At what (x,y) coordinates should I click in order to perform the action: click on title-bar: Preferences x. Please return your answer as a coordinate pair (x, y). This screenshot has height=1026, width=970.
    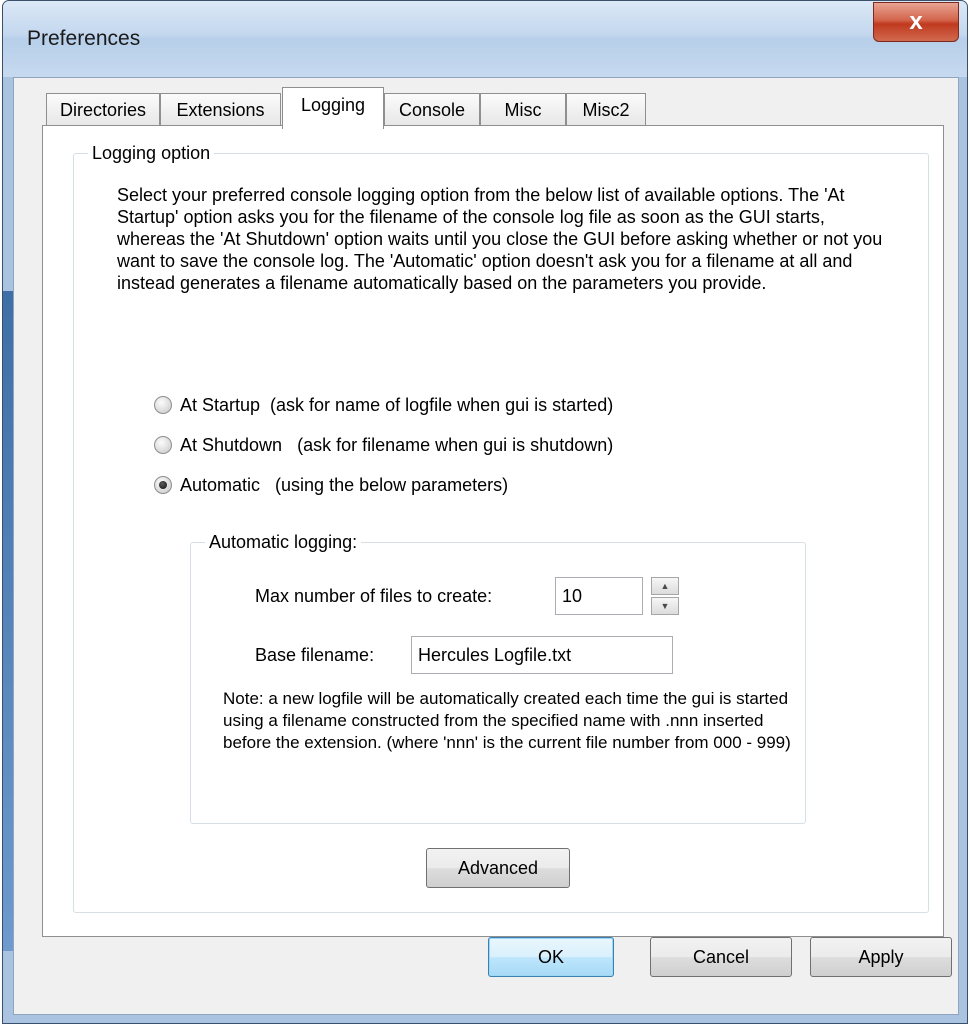
    Looking at the image, I should click on (485, 39).